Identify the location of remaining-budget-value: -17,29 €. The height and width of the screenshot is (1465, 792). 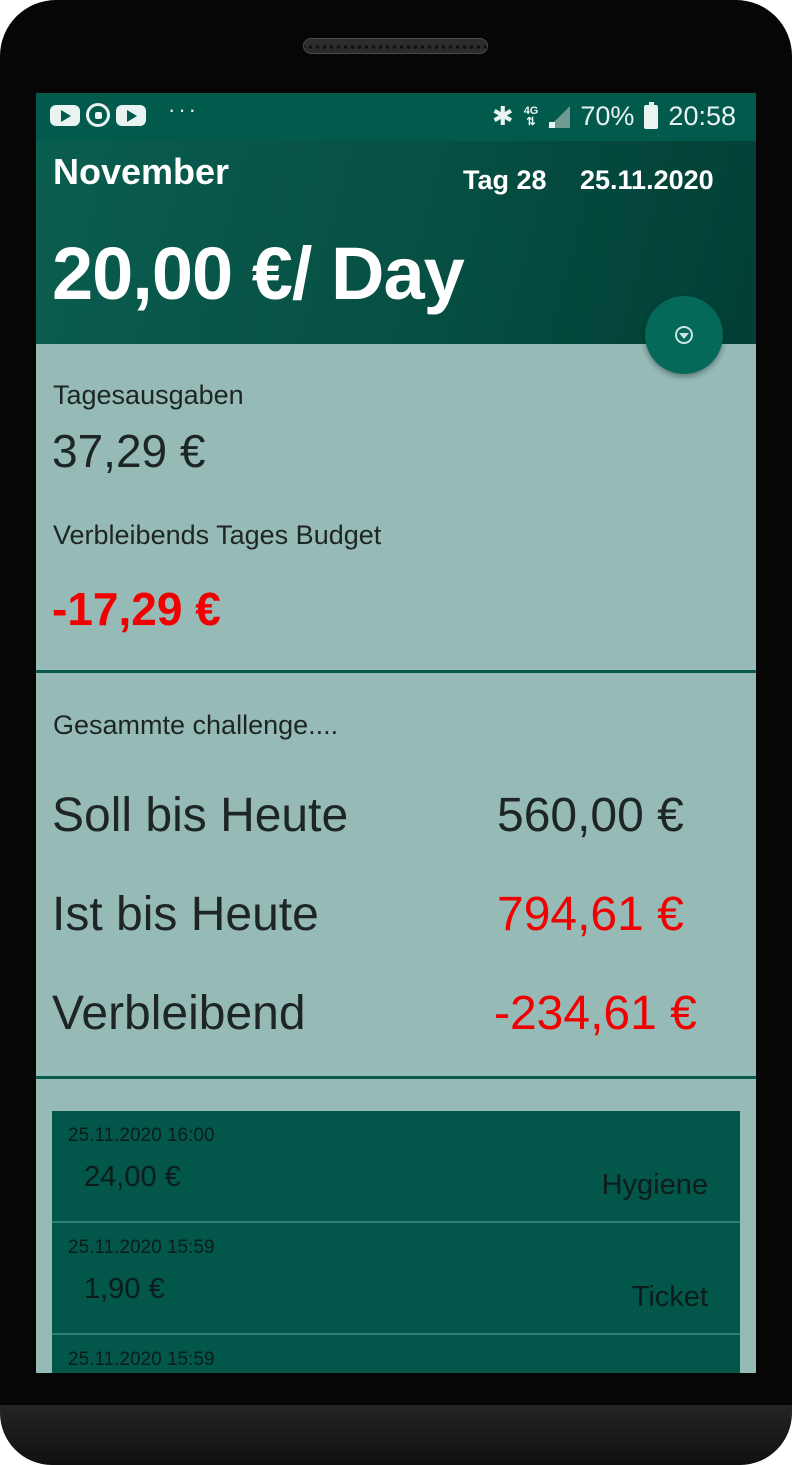
(136, 609).